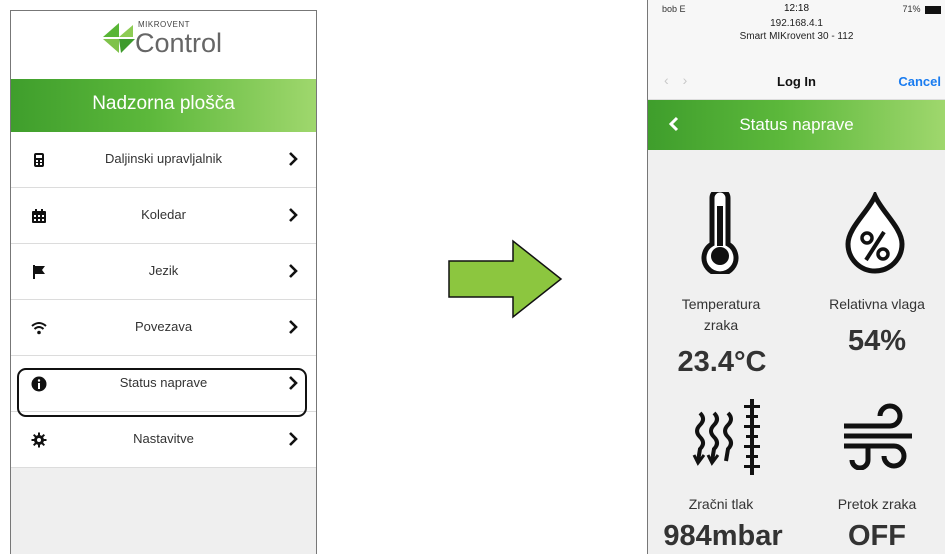  I want to click on logo-area: MIKROVENT Control, so click(163, 45).